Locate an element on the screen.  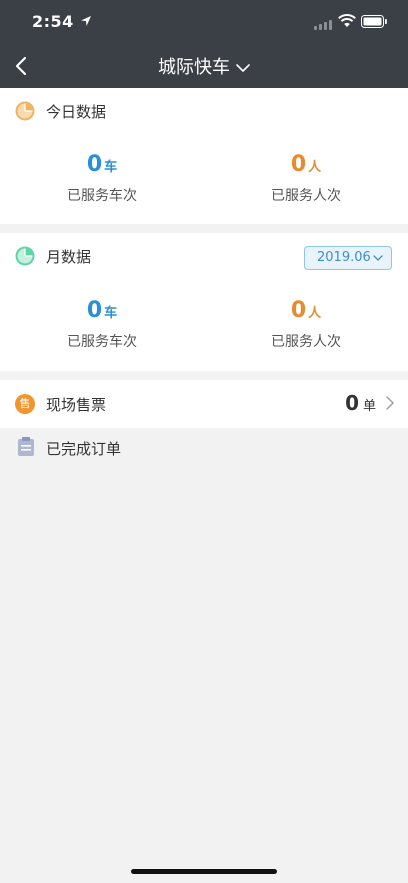
completed-orders-header: 已完成订单 is located at coordinates (204, 447).